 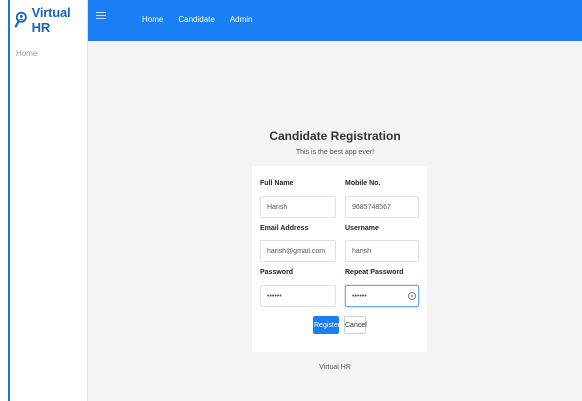 What do you see at coordinates (277, 272) in the screenshot?
I see `password-label: Password` at bounding box center [277, 272].